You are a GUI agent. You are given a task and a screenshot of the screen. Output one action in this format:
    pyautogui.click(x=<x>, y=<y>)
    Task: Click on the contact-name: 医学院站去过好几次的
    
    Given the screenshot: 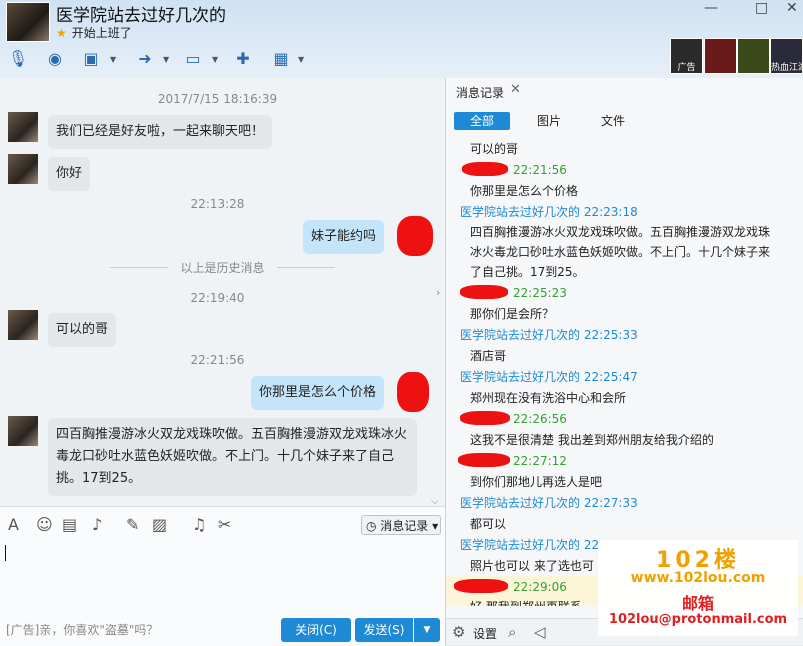 What is the action you would take?
    pyautogui.click(x=141, y=16)
    